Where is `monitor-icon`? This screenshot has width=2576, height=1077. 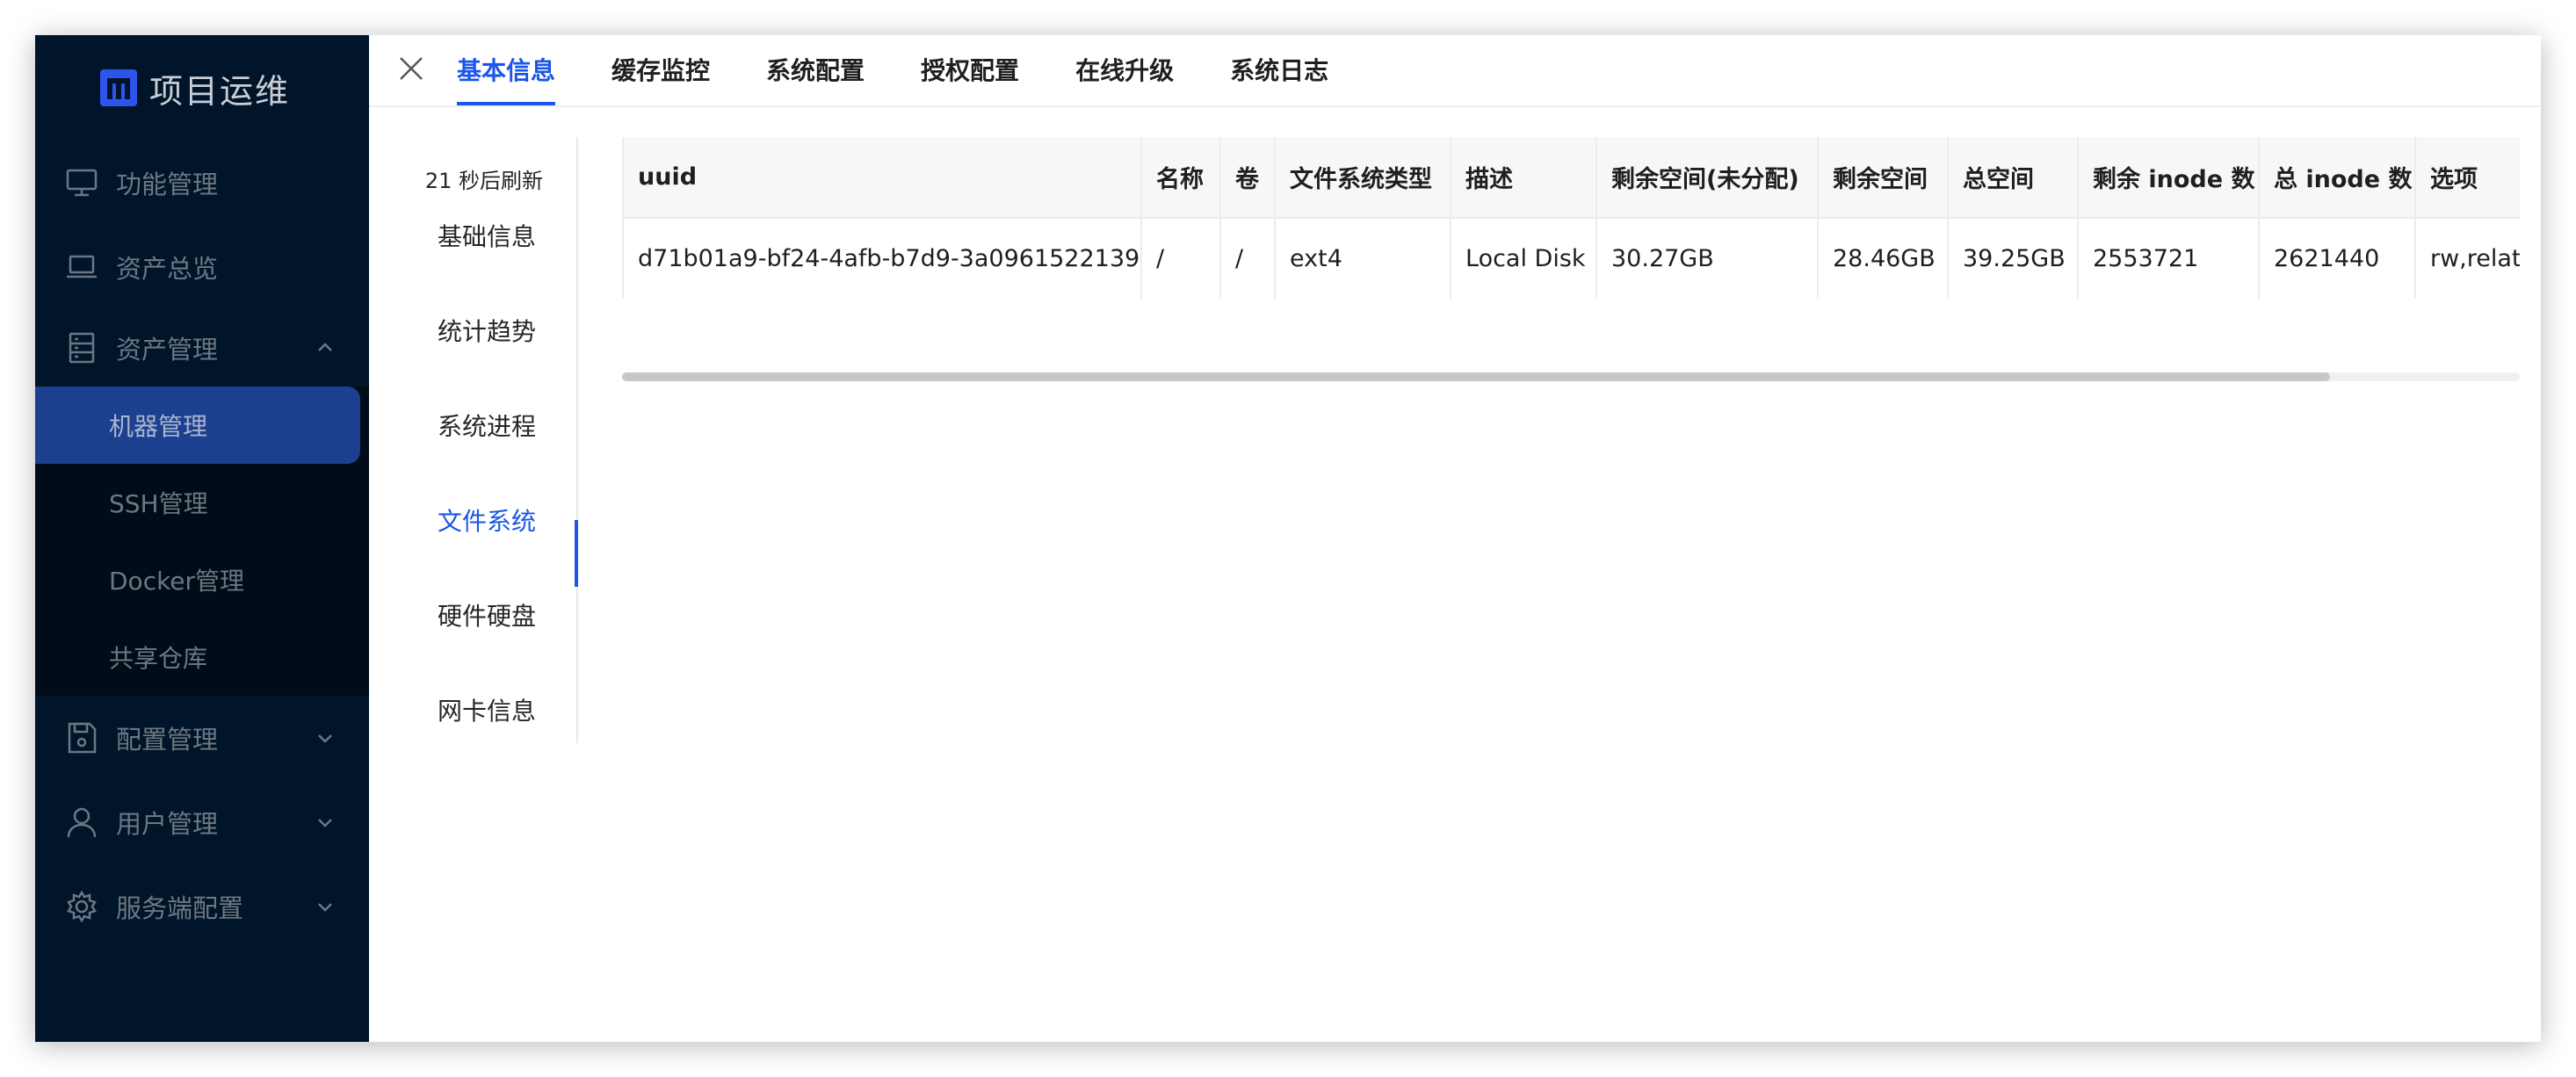
monitor-icon is located at coordinates (82, 183).